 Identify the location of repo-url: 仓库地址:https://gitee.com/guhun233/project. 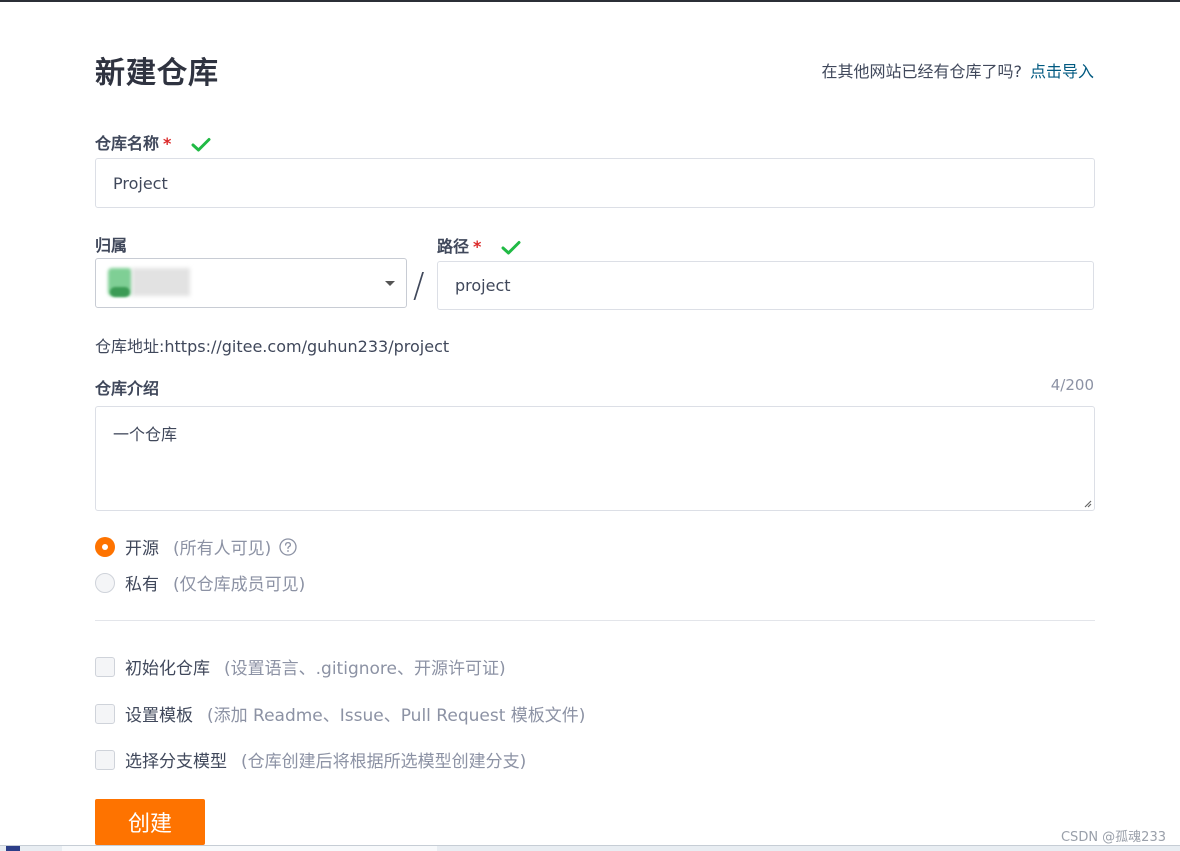
(272, 346).